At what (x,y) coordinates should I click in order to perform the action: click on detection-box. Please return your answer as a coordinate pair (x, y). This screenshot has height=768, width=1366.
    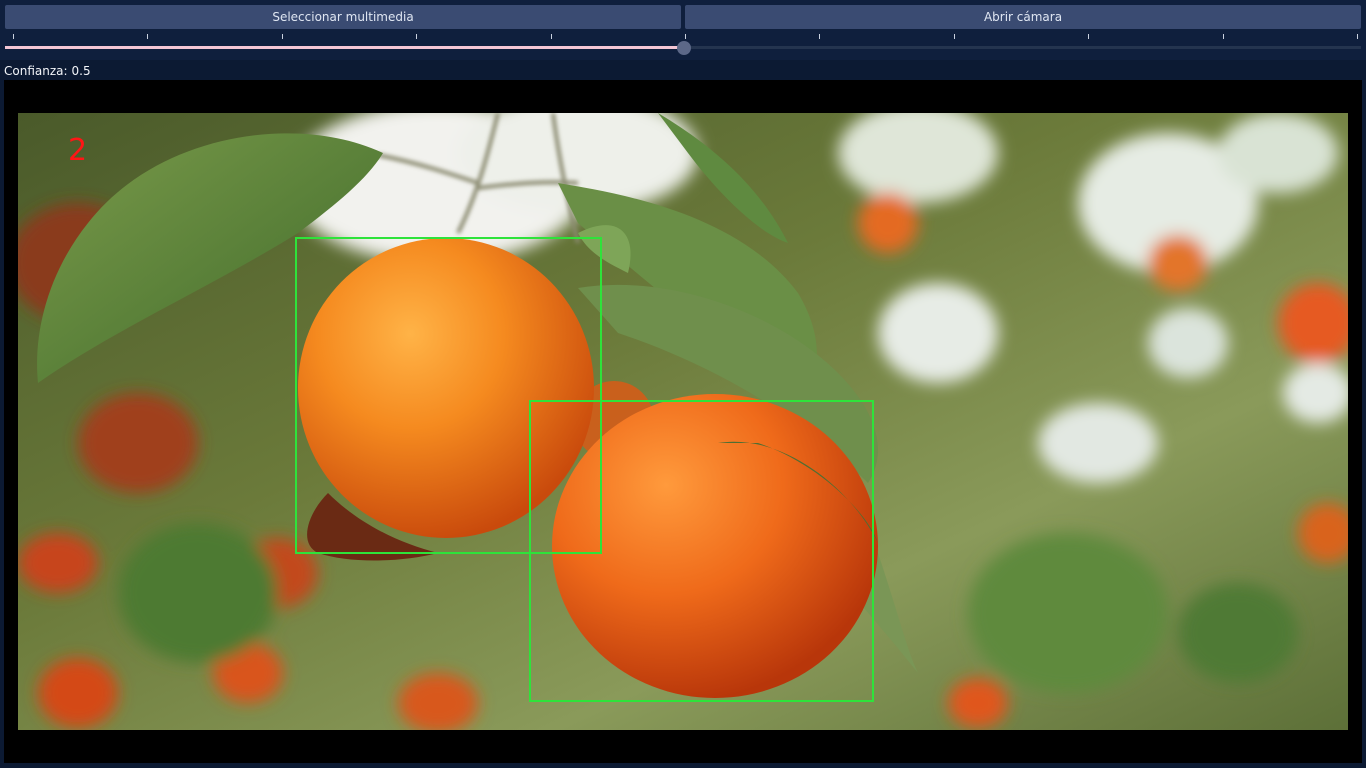
    Looking at the image, I should click on (701, 551).